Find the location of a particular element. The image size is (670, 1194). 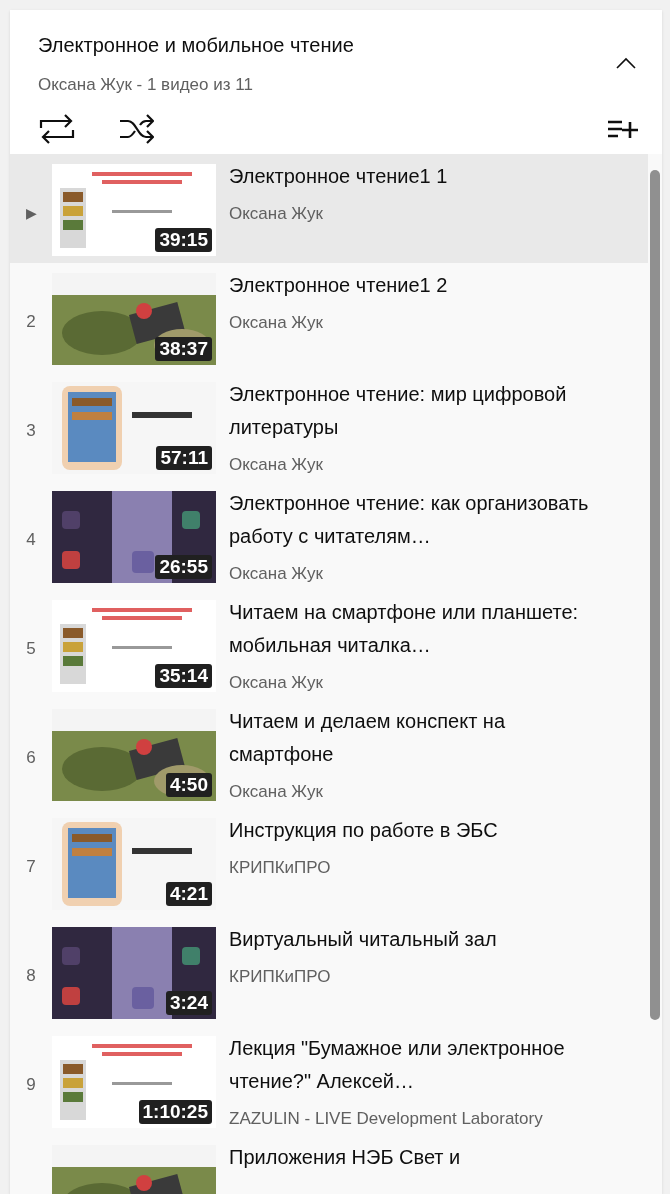

playlist-item: 9 1:10:25 Лекция "Бумажное или электронное чтение?" Алексей… ZAZULIN - LIVE Development Laboratory is located at coordinates (329, 1080).